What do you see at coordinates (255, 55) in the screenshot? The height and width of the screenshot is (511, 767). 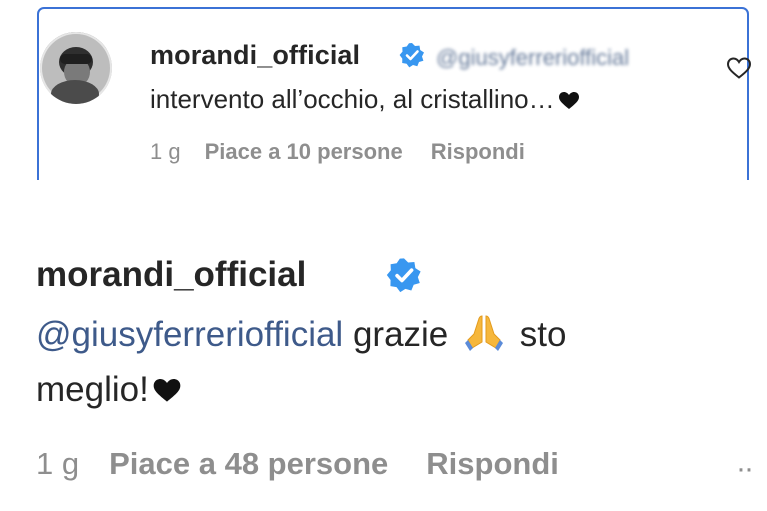 I see `comment-username: morandi_official` at bounding box center [255, 55].